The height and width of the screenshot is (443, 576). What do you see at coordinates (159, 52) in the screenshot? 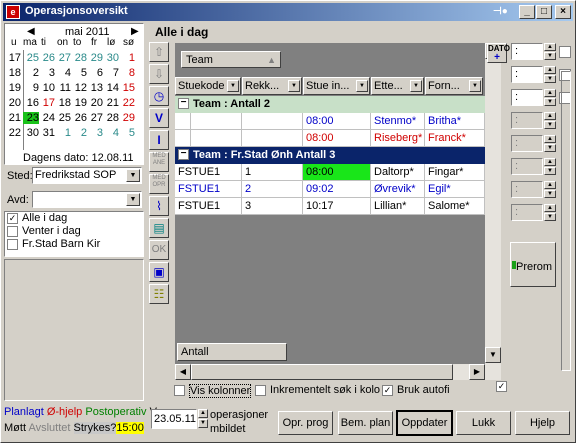
I see `move-up-icon: ⇧` at bounding box center [159, 52].